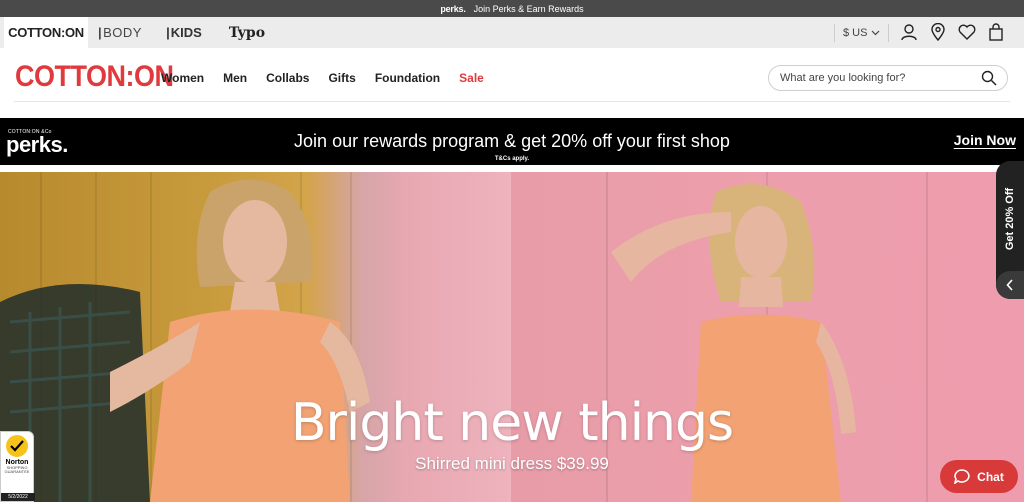 Image resolution: width=1024 pixels, height=502 pixels. I want to click on perks-terms: T&Cs apply., so click(512, 159).